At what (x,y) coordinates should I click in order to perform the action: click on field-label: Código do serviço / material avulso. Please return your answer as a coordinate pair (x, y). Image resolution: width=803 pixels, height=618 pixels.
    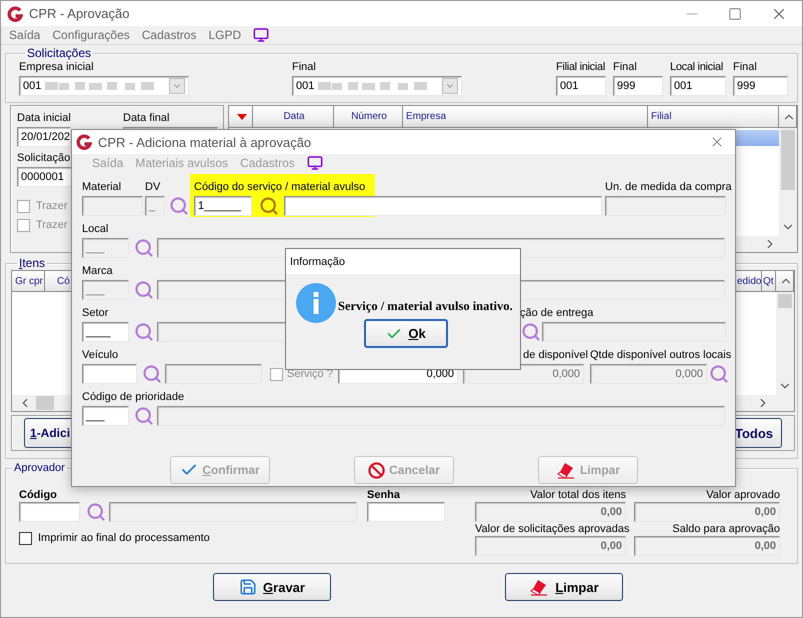
    Looking at the image, I should click on (280, 187).